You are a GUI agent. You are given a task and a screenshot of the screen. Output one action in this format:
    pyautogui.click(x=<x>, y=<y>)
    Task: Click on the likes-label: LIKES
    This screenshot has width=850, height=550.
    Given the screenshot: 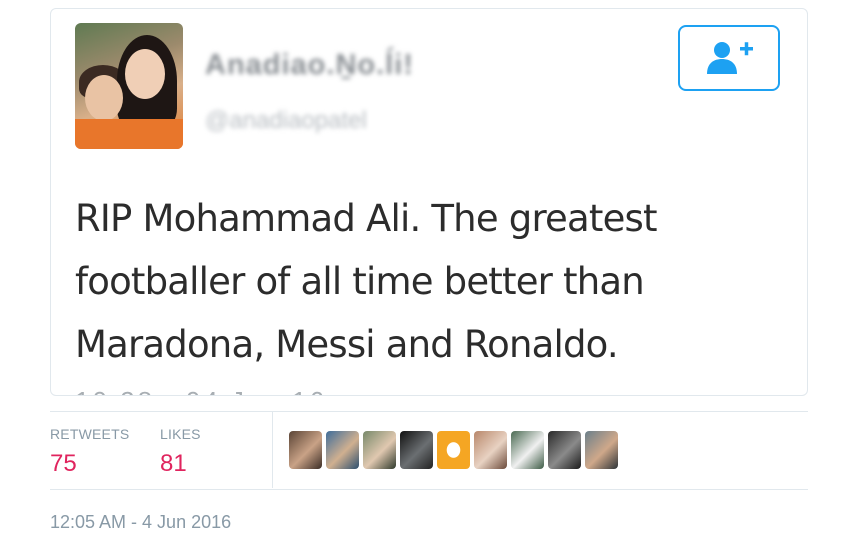 What is the action you would take?
    pyautogui.click(x=180, y=434)
    